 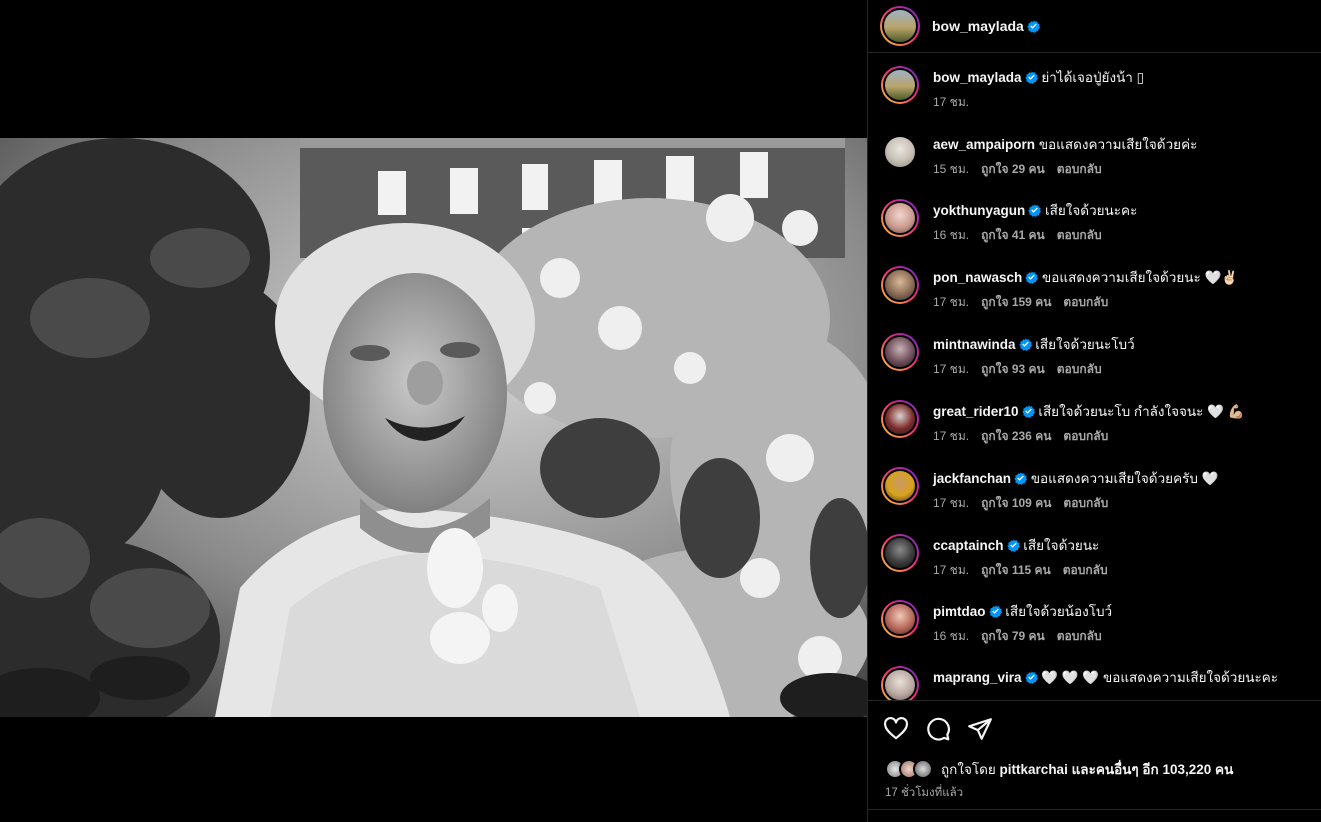 I want to click on liker-avatars, so click(x=909, y=769).